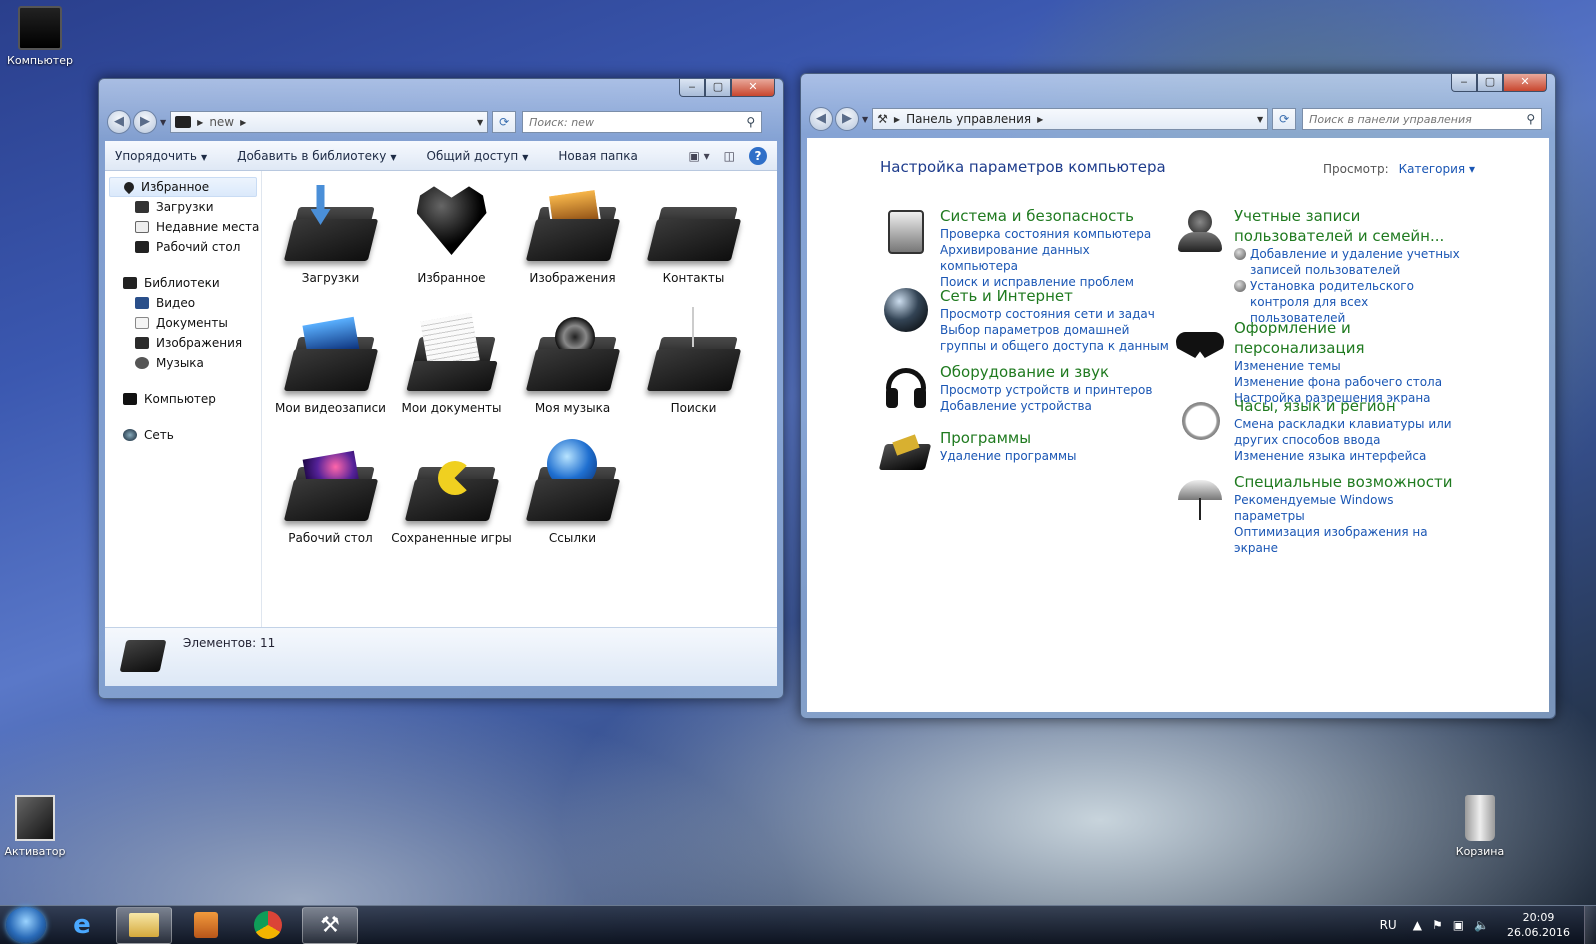  What do you see at coordinates (1480, 826) in the screenshot?
I see `desktop-icon-recycle-bin: Корзина` at bounding box center [1480, 826].